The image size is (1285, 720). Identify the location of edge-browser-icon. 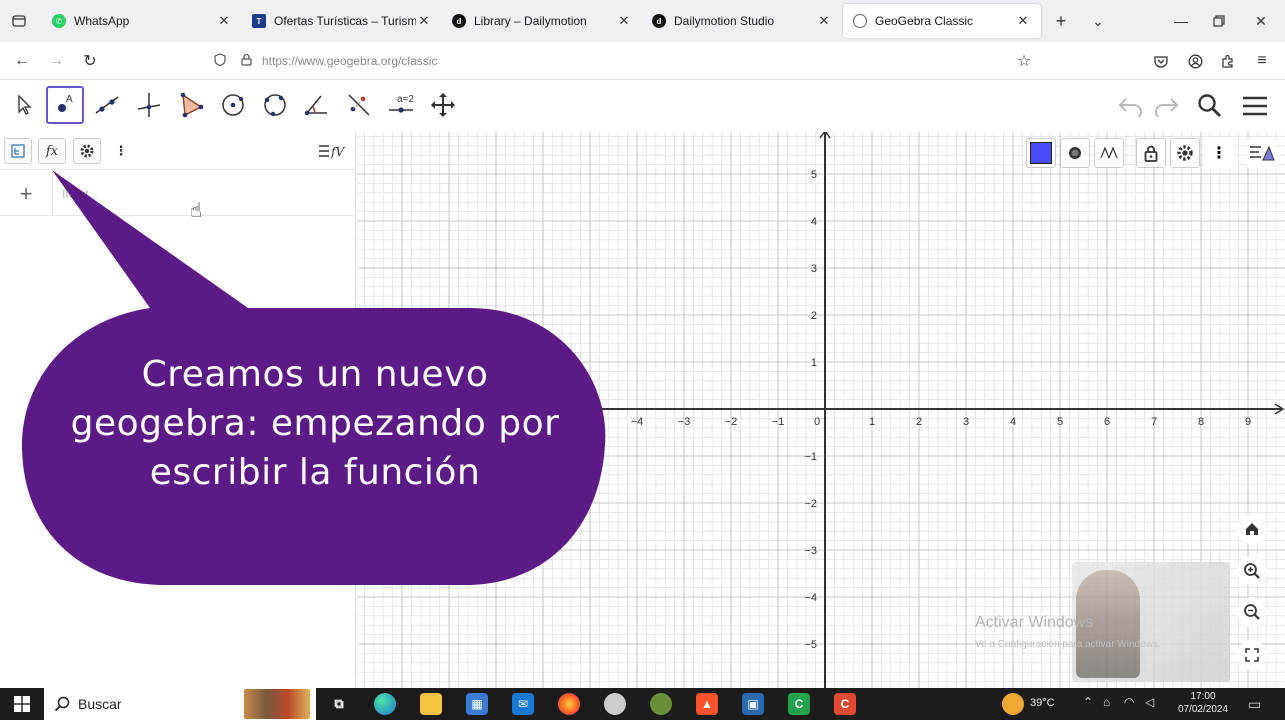
(385, 704).